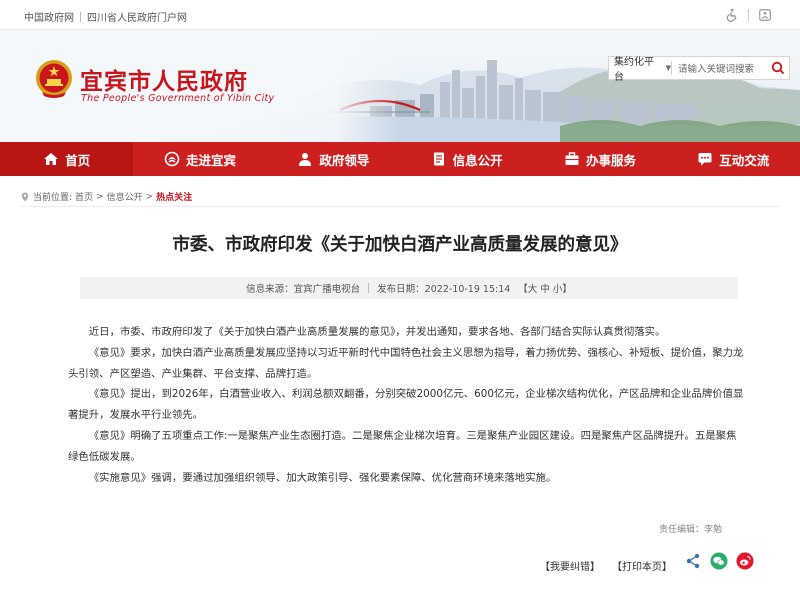  Describe the element at coordinates (572, 158) in the screenshot. I see `briefcase-icon` at that location.